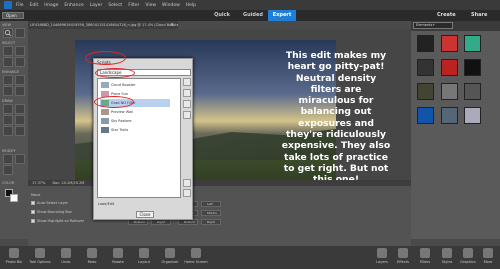  I want to click on rotate-button: Rotate, so click(118, 258).